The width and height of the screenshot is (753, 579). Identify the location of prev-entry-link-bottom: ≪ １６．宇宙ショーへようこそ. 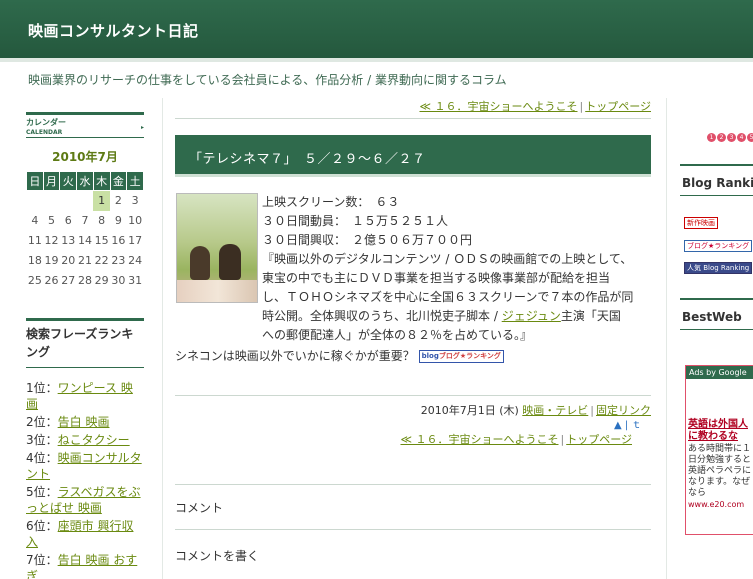
(479, 439).